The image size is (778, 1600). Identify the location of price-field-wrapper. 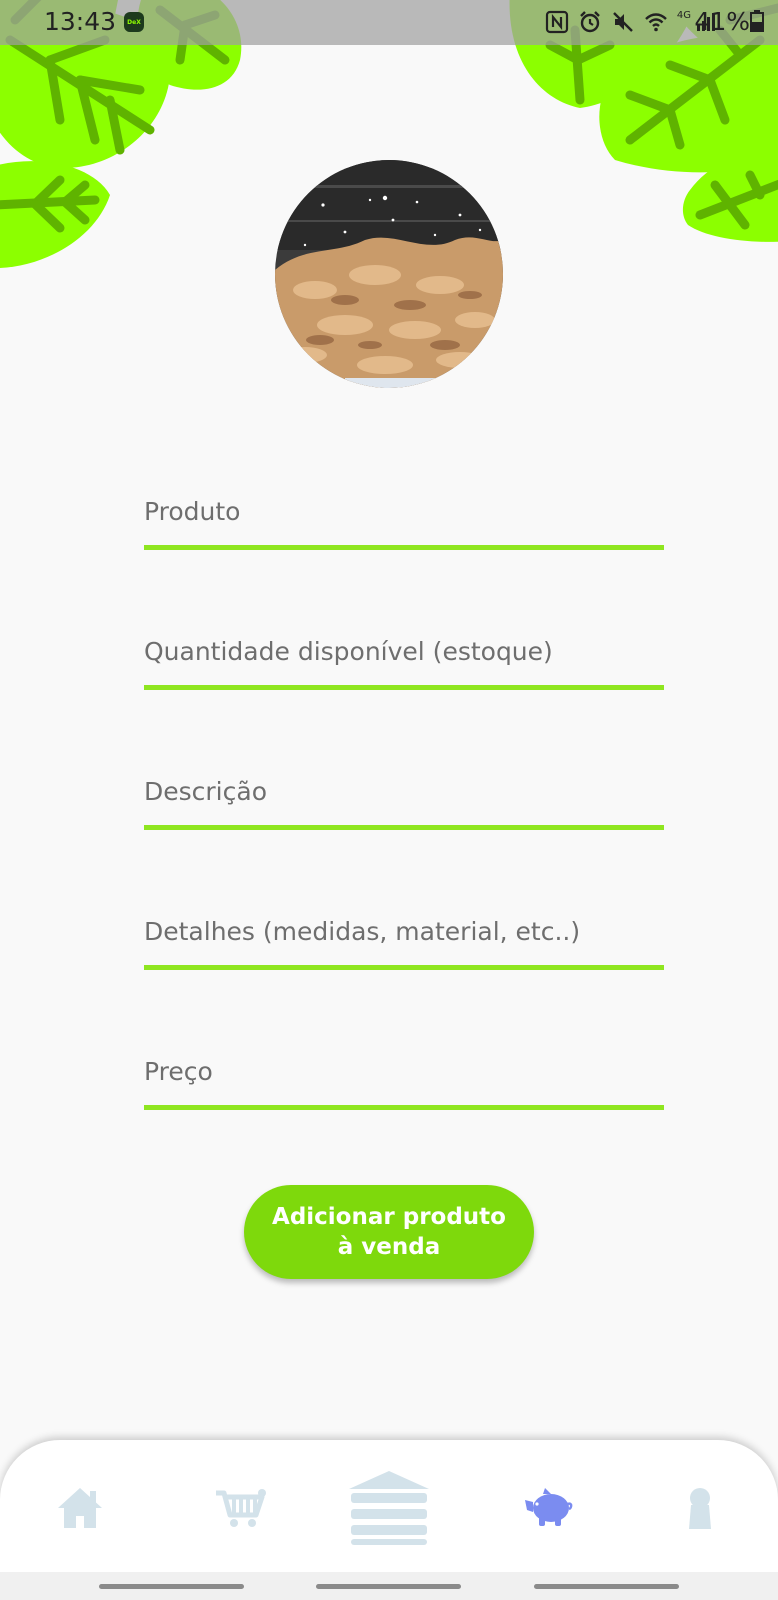
(404, 1100).